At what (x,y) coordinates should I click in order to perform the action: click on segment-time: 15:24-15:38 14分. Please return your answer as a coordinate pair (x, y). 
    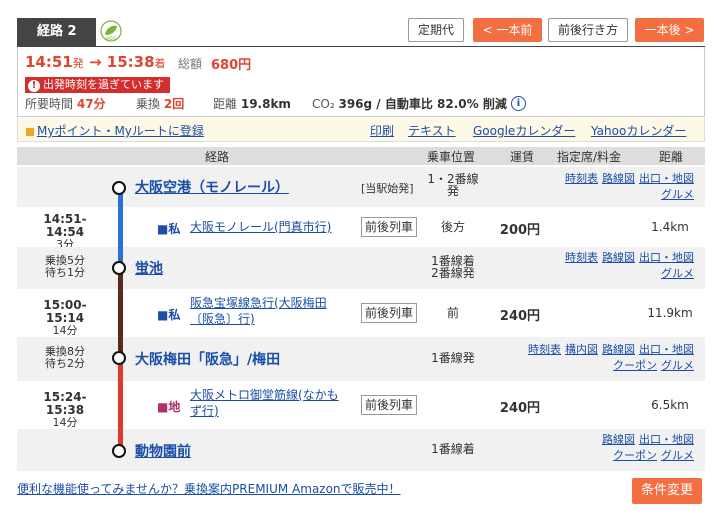
    Looking at the image, I should click on (65, 409).